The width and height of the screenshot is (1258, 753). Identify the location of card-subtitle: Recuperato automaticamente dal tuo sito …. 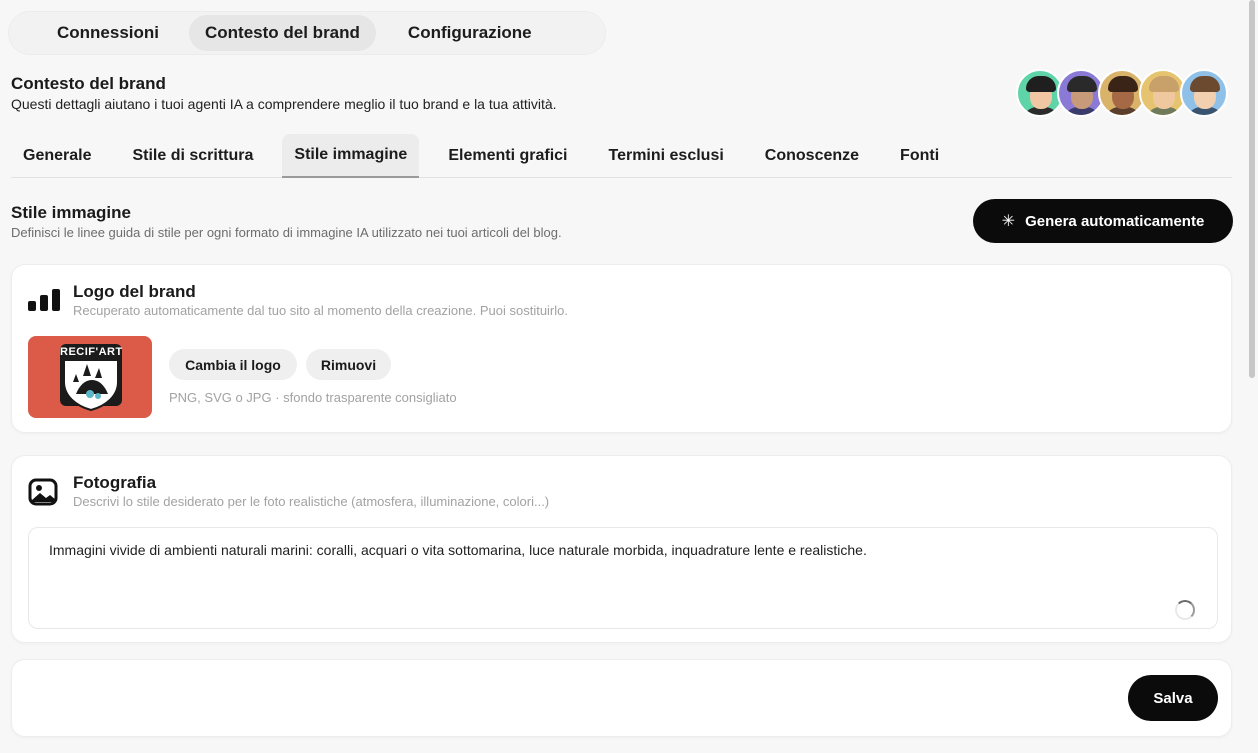
(320, 310).